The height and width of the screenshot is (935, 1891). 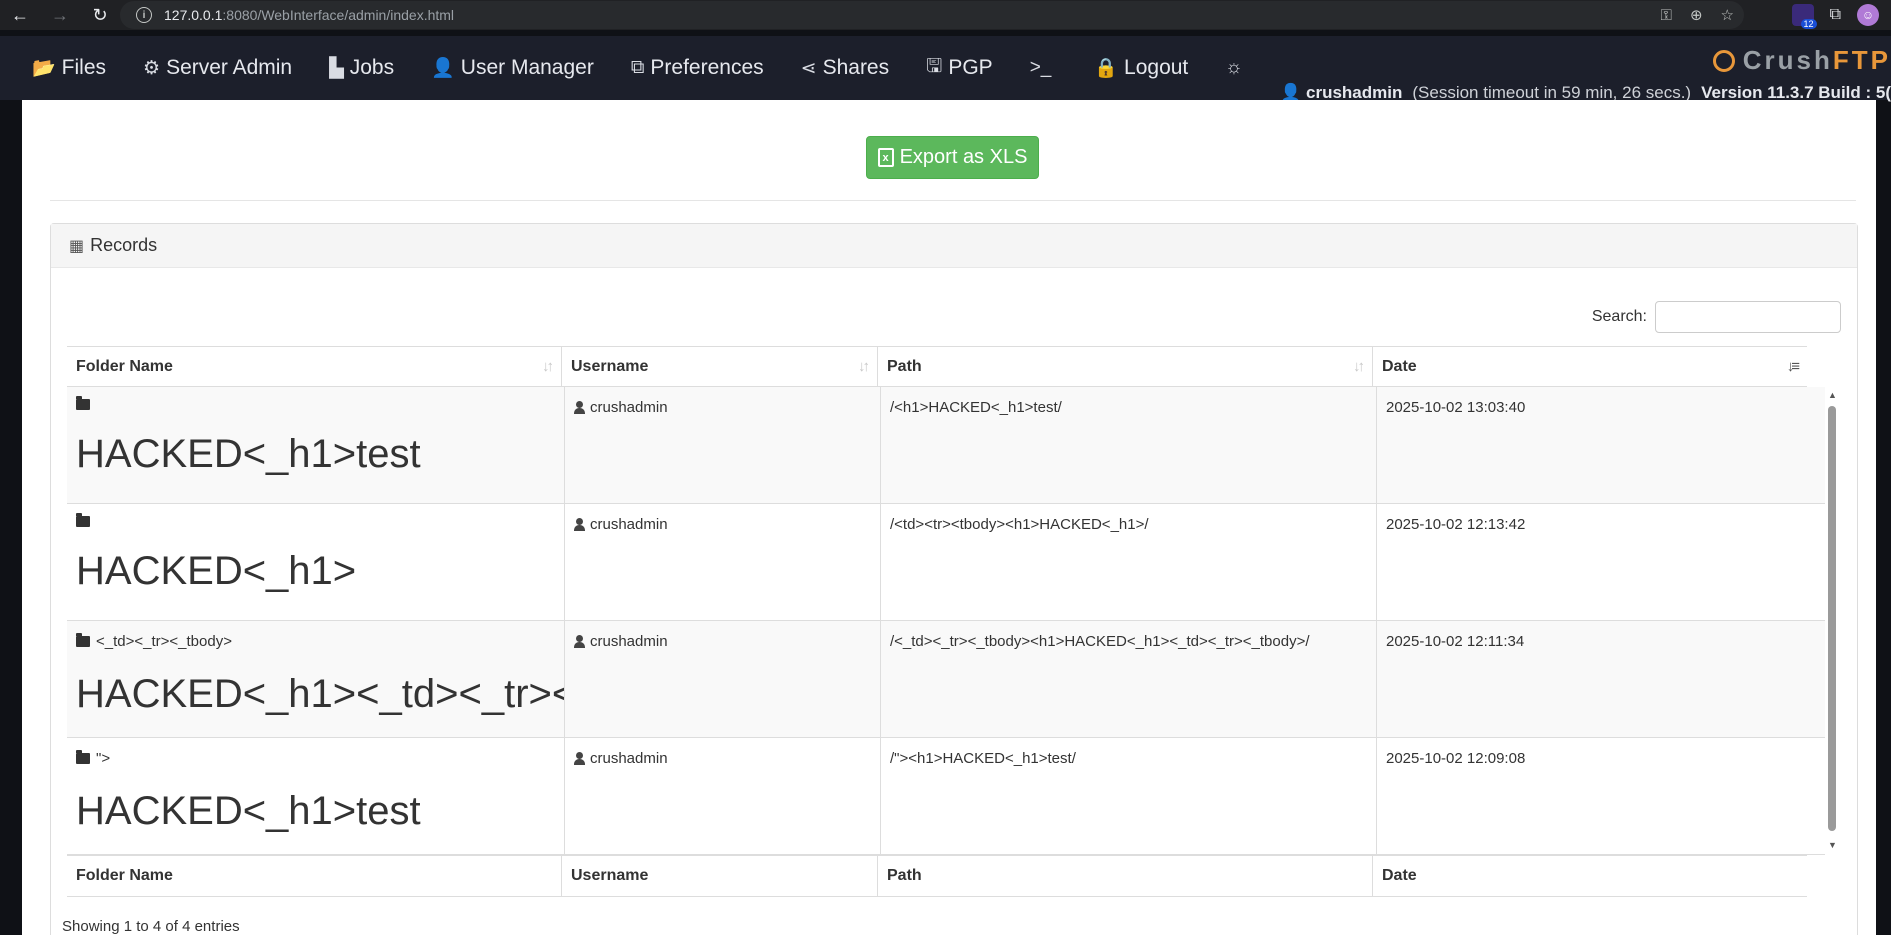 I want to click on scroll-down-icon: ▼, so click(x=1832, y=845).